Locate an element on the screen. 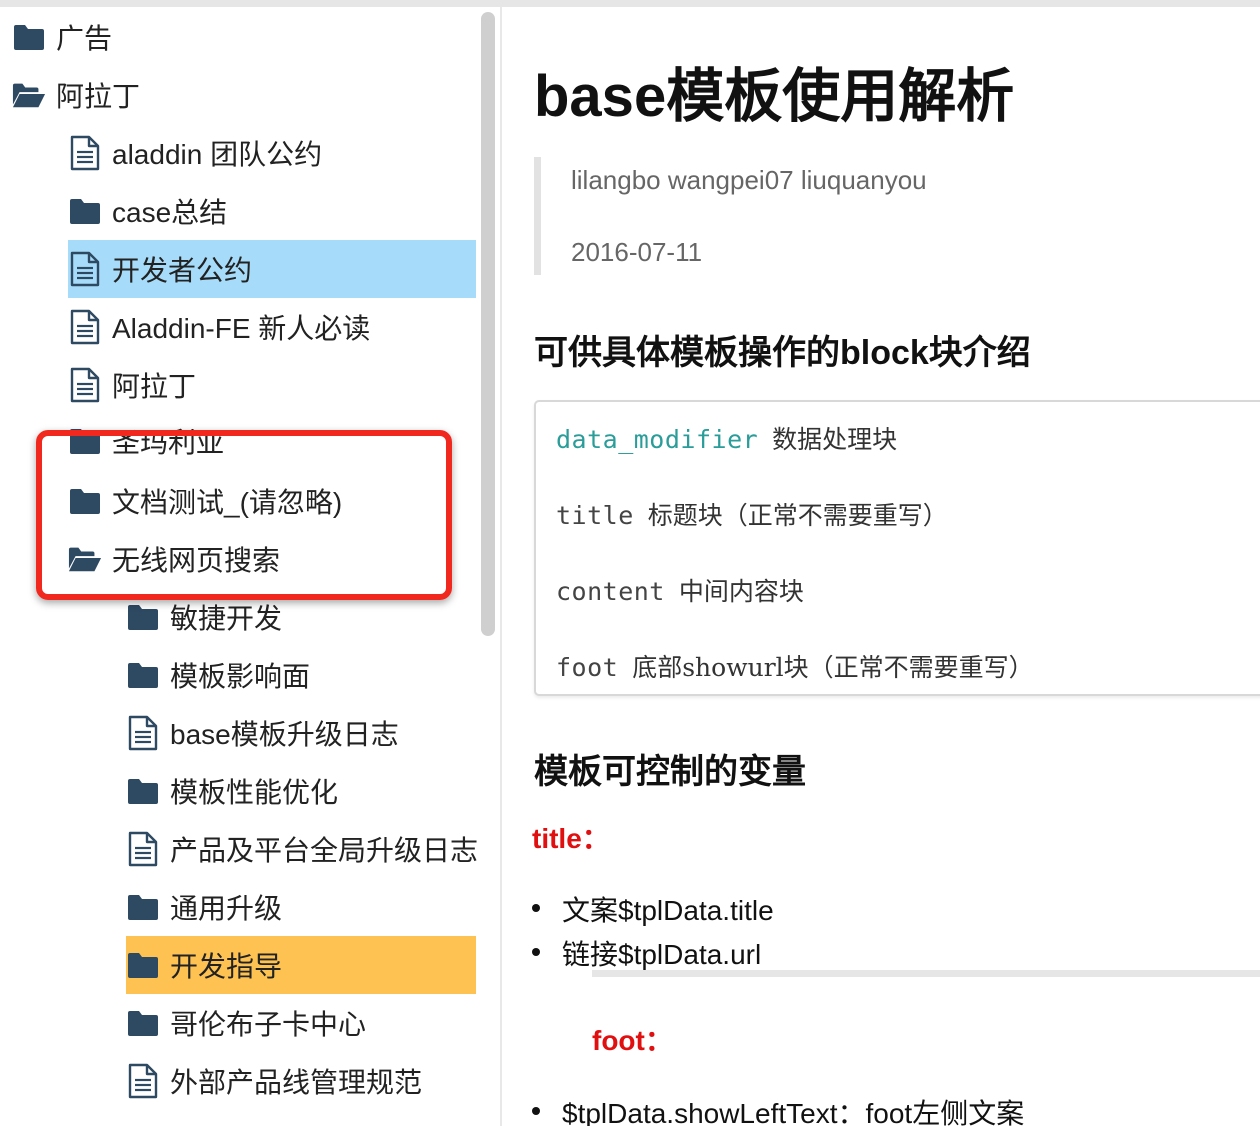 Image resolution: width=1260 pixels, height=1126 pixels. sidebar-item: 外部产品线管理规范 is located at coordinates (301, 1081).